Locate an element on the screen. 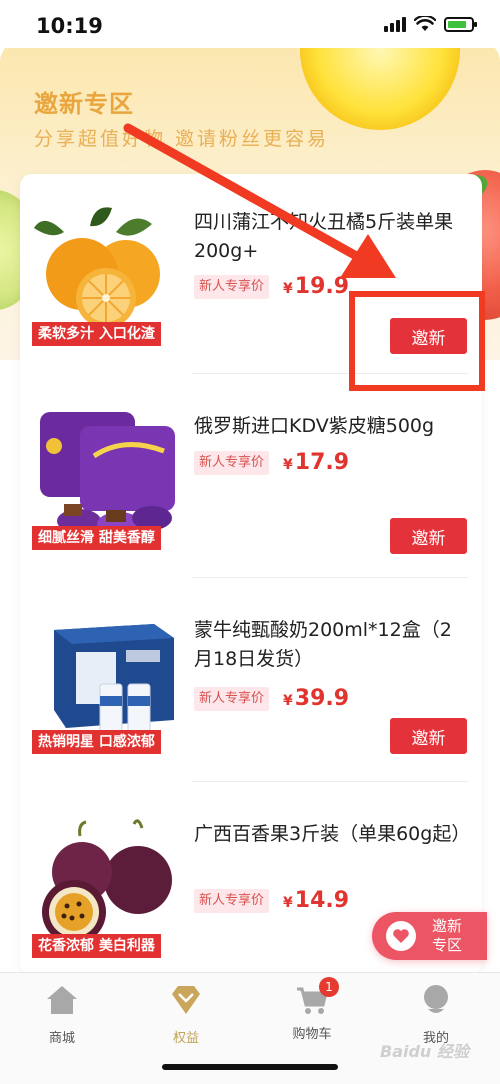  heart-icon is located at coordinates (401, 936).